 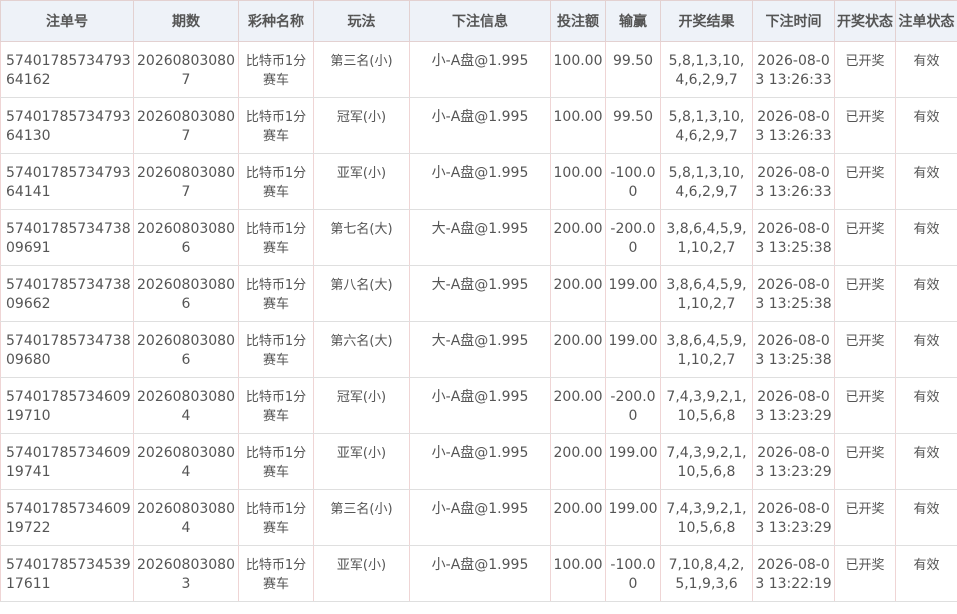 What do you see at coordinates (67, 181) in the screenshot?
I see `cell-order-no: 5740178573479364141` at bounding box center [67, 181].